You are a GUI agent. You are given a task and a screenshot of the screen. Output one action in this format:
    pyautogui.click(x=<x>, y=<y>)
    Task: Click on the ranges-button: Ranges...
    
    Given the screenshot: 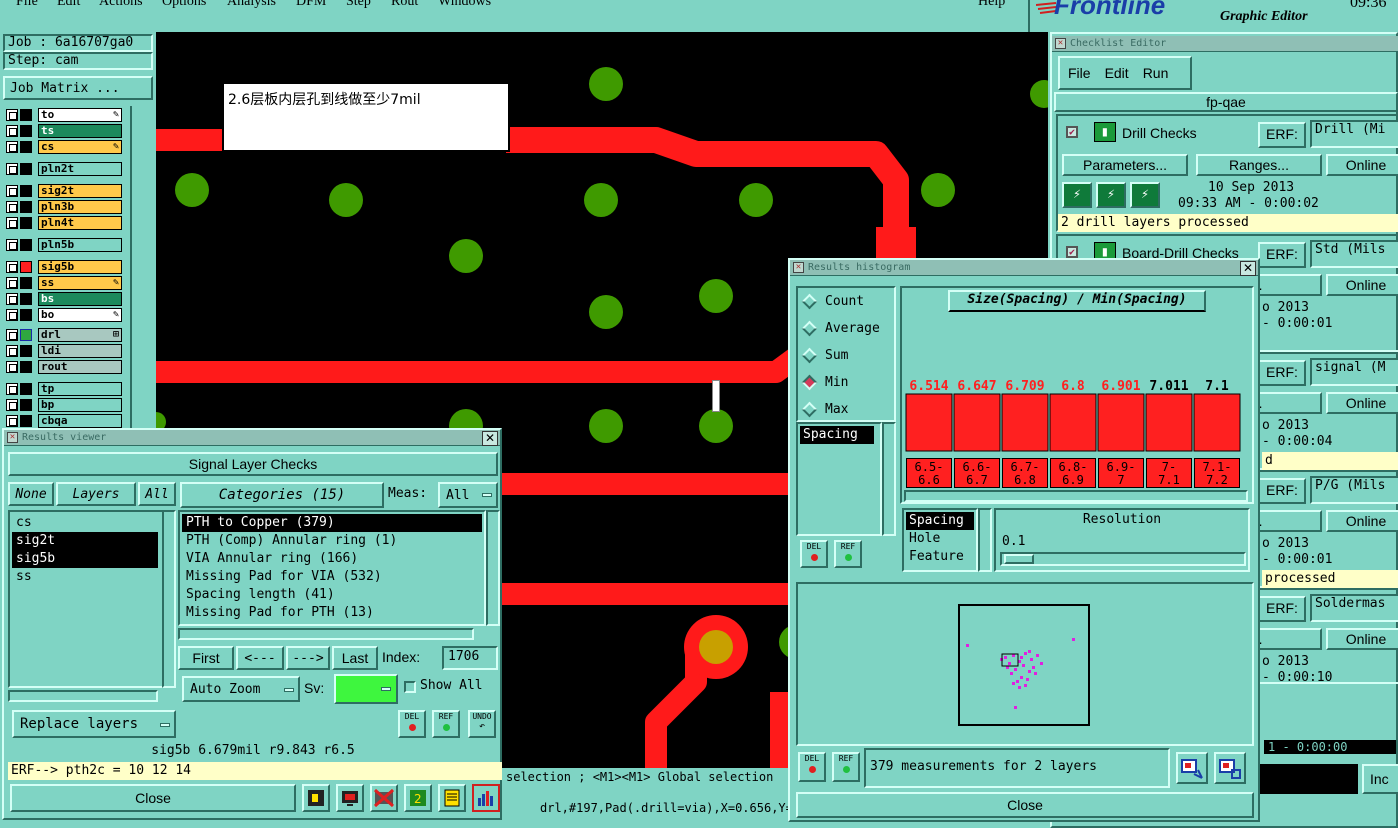 What is the action you would take?
    pyautogui.click(x=1259, y=165)
    